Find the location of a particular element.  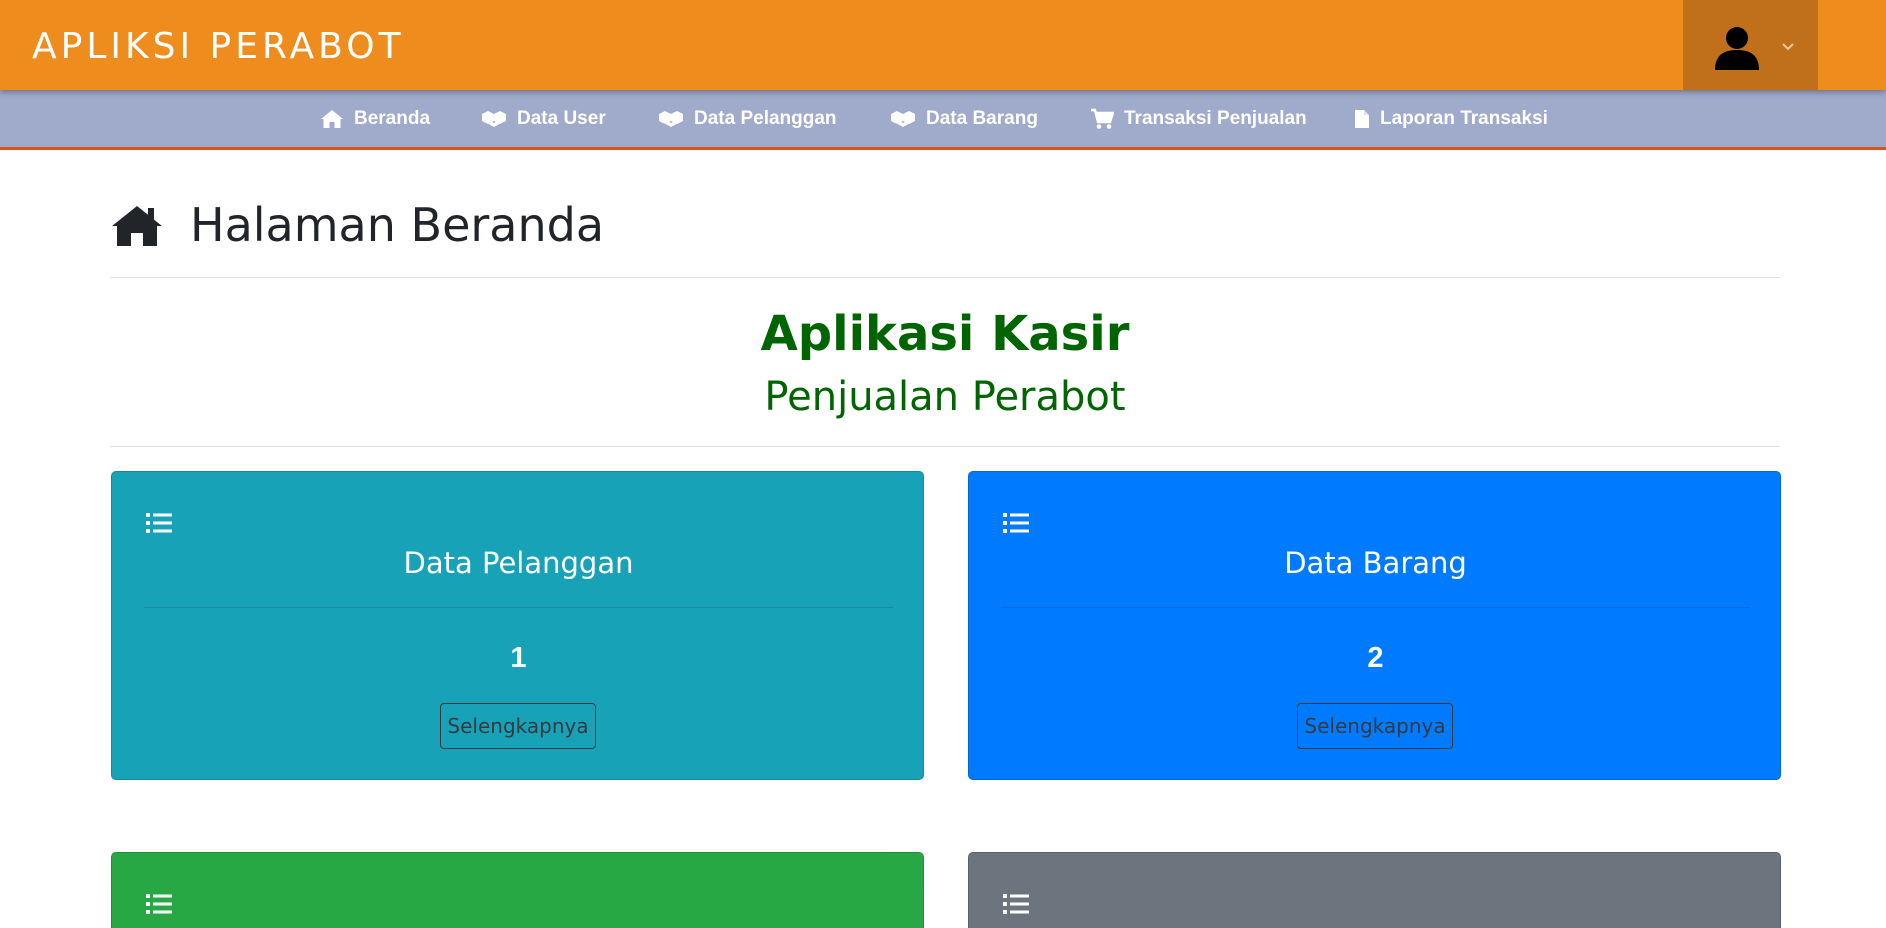

app-title: APLIKSI PERABOT is located at coordinates (218, 46).